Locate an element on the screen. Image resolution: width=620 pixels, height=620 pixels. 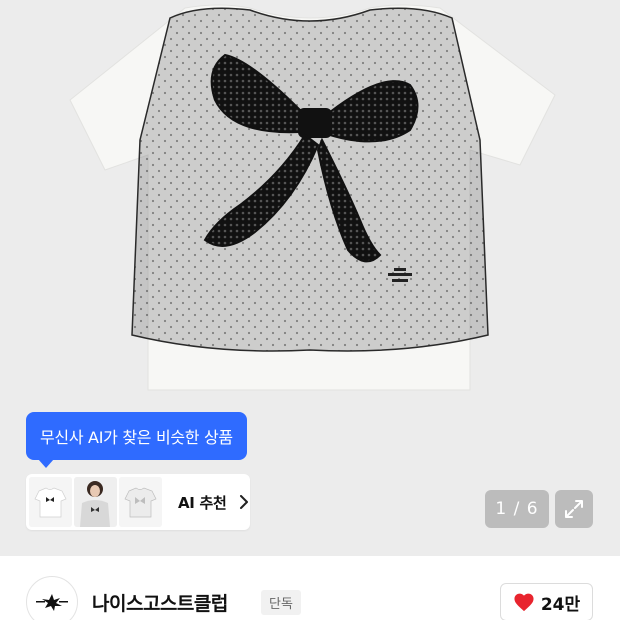
chevron-right-icon is located at coordinates (243, 502).